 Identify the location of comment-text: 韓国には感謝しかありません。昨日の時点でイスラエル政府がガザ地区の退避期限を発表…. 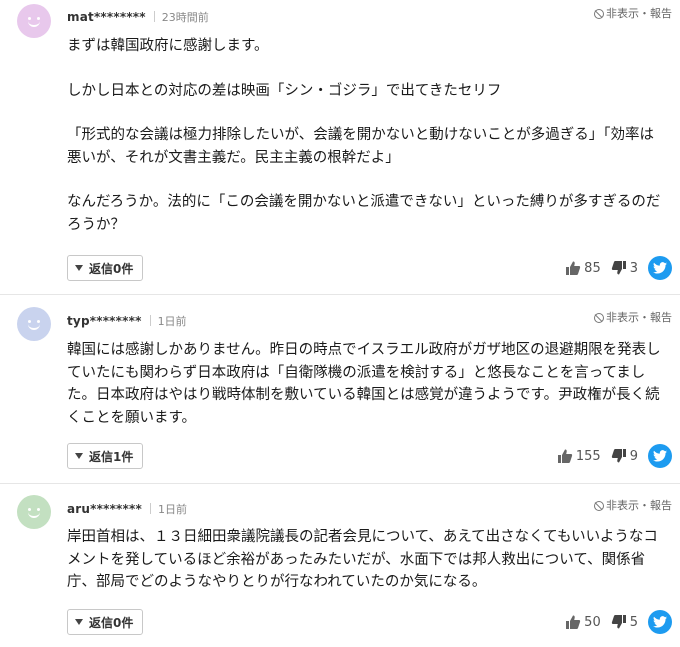
(364, 384).